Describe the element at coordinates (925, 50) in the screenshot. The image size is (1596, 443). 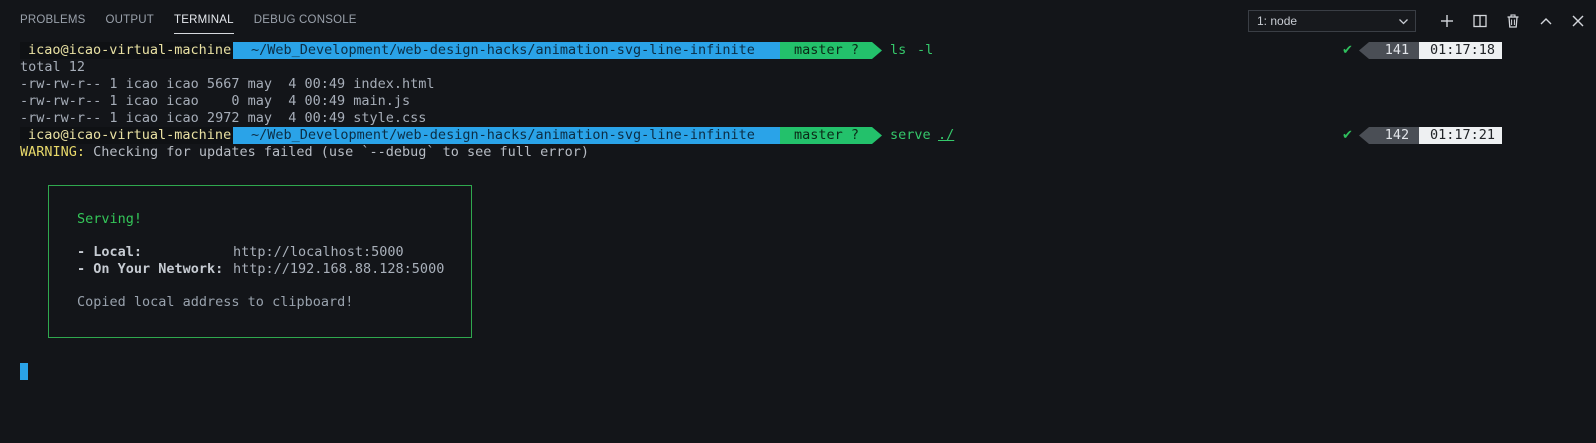
I see `command-arg: -l` at that location.